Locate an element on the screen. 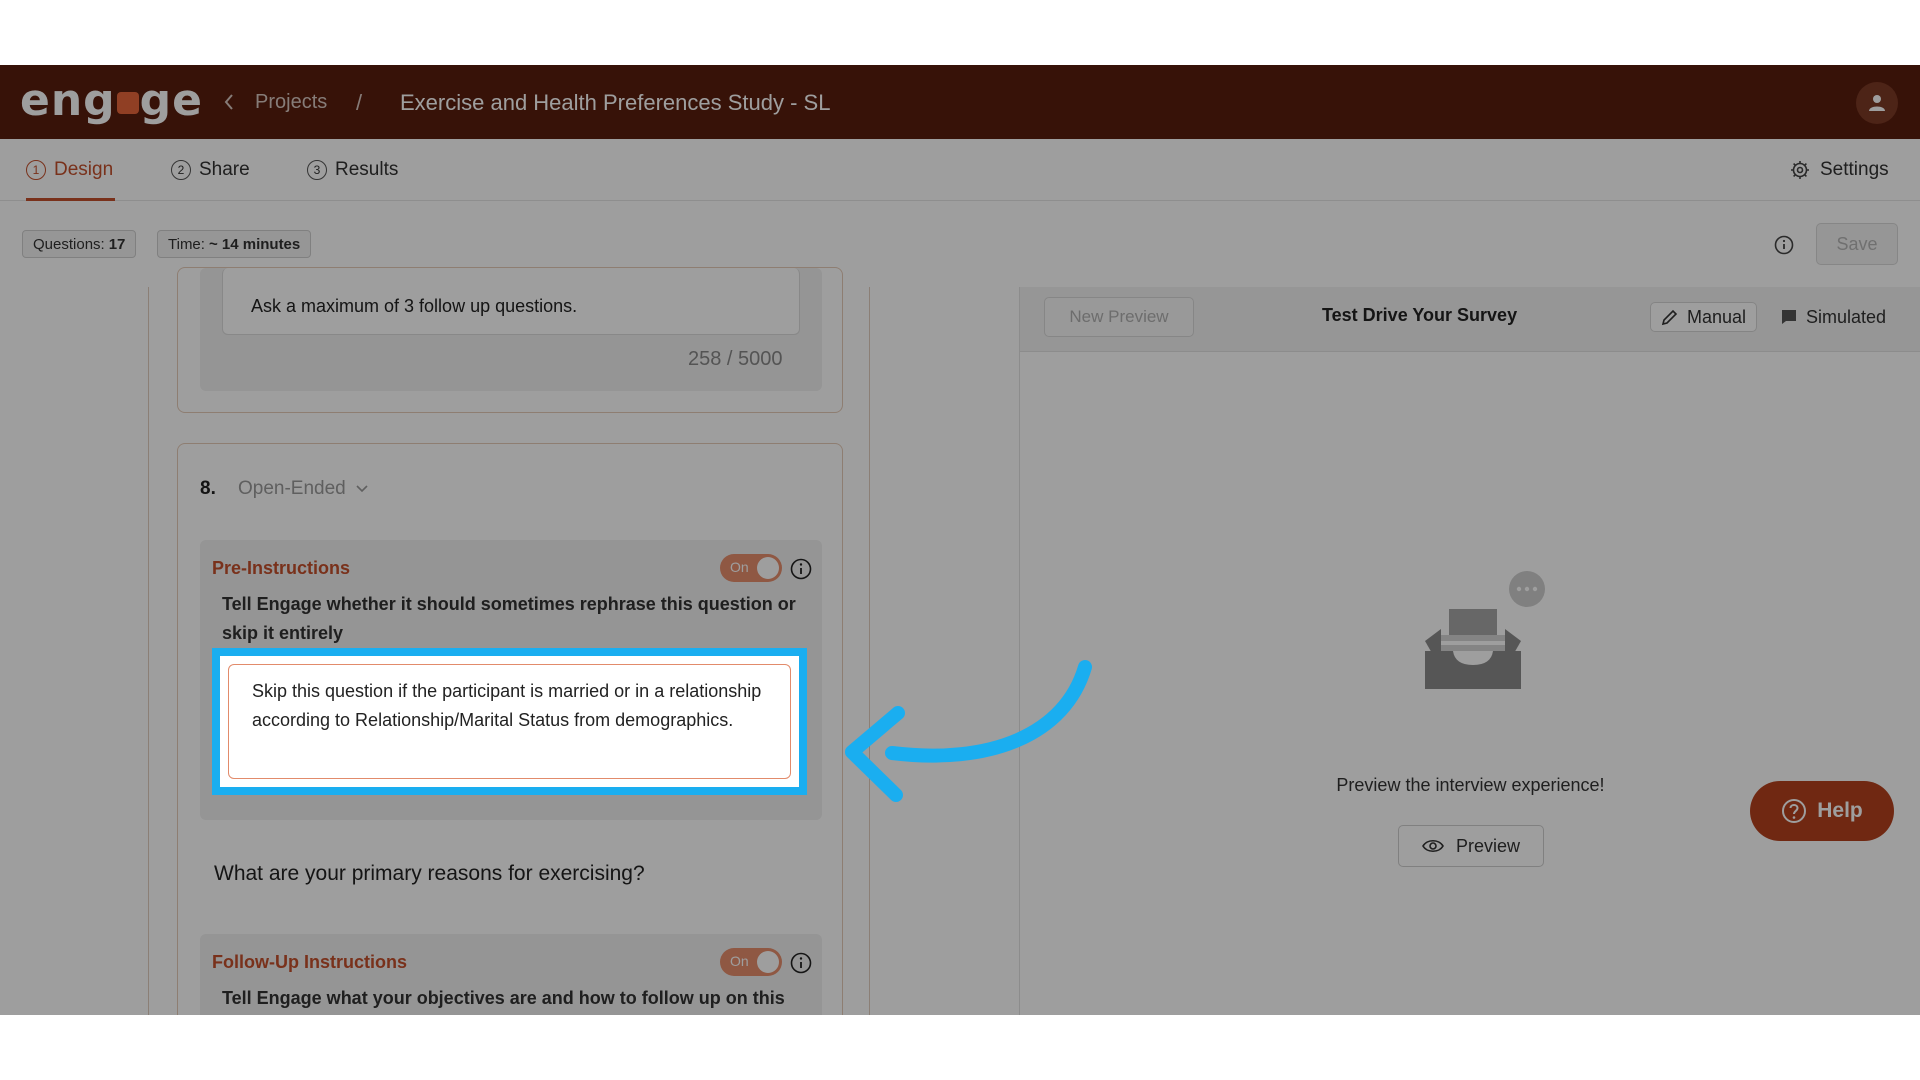  pointer-arrow-icon is located at coordinates (968, 731).